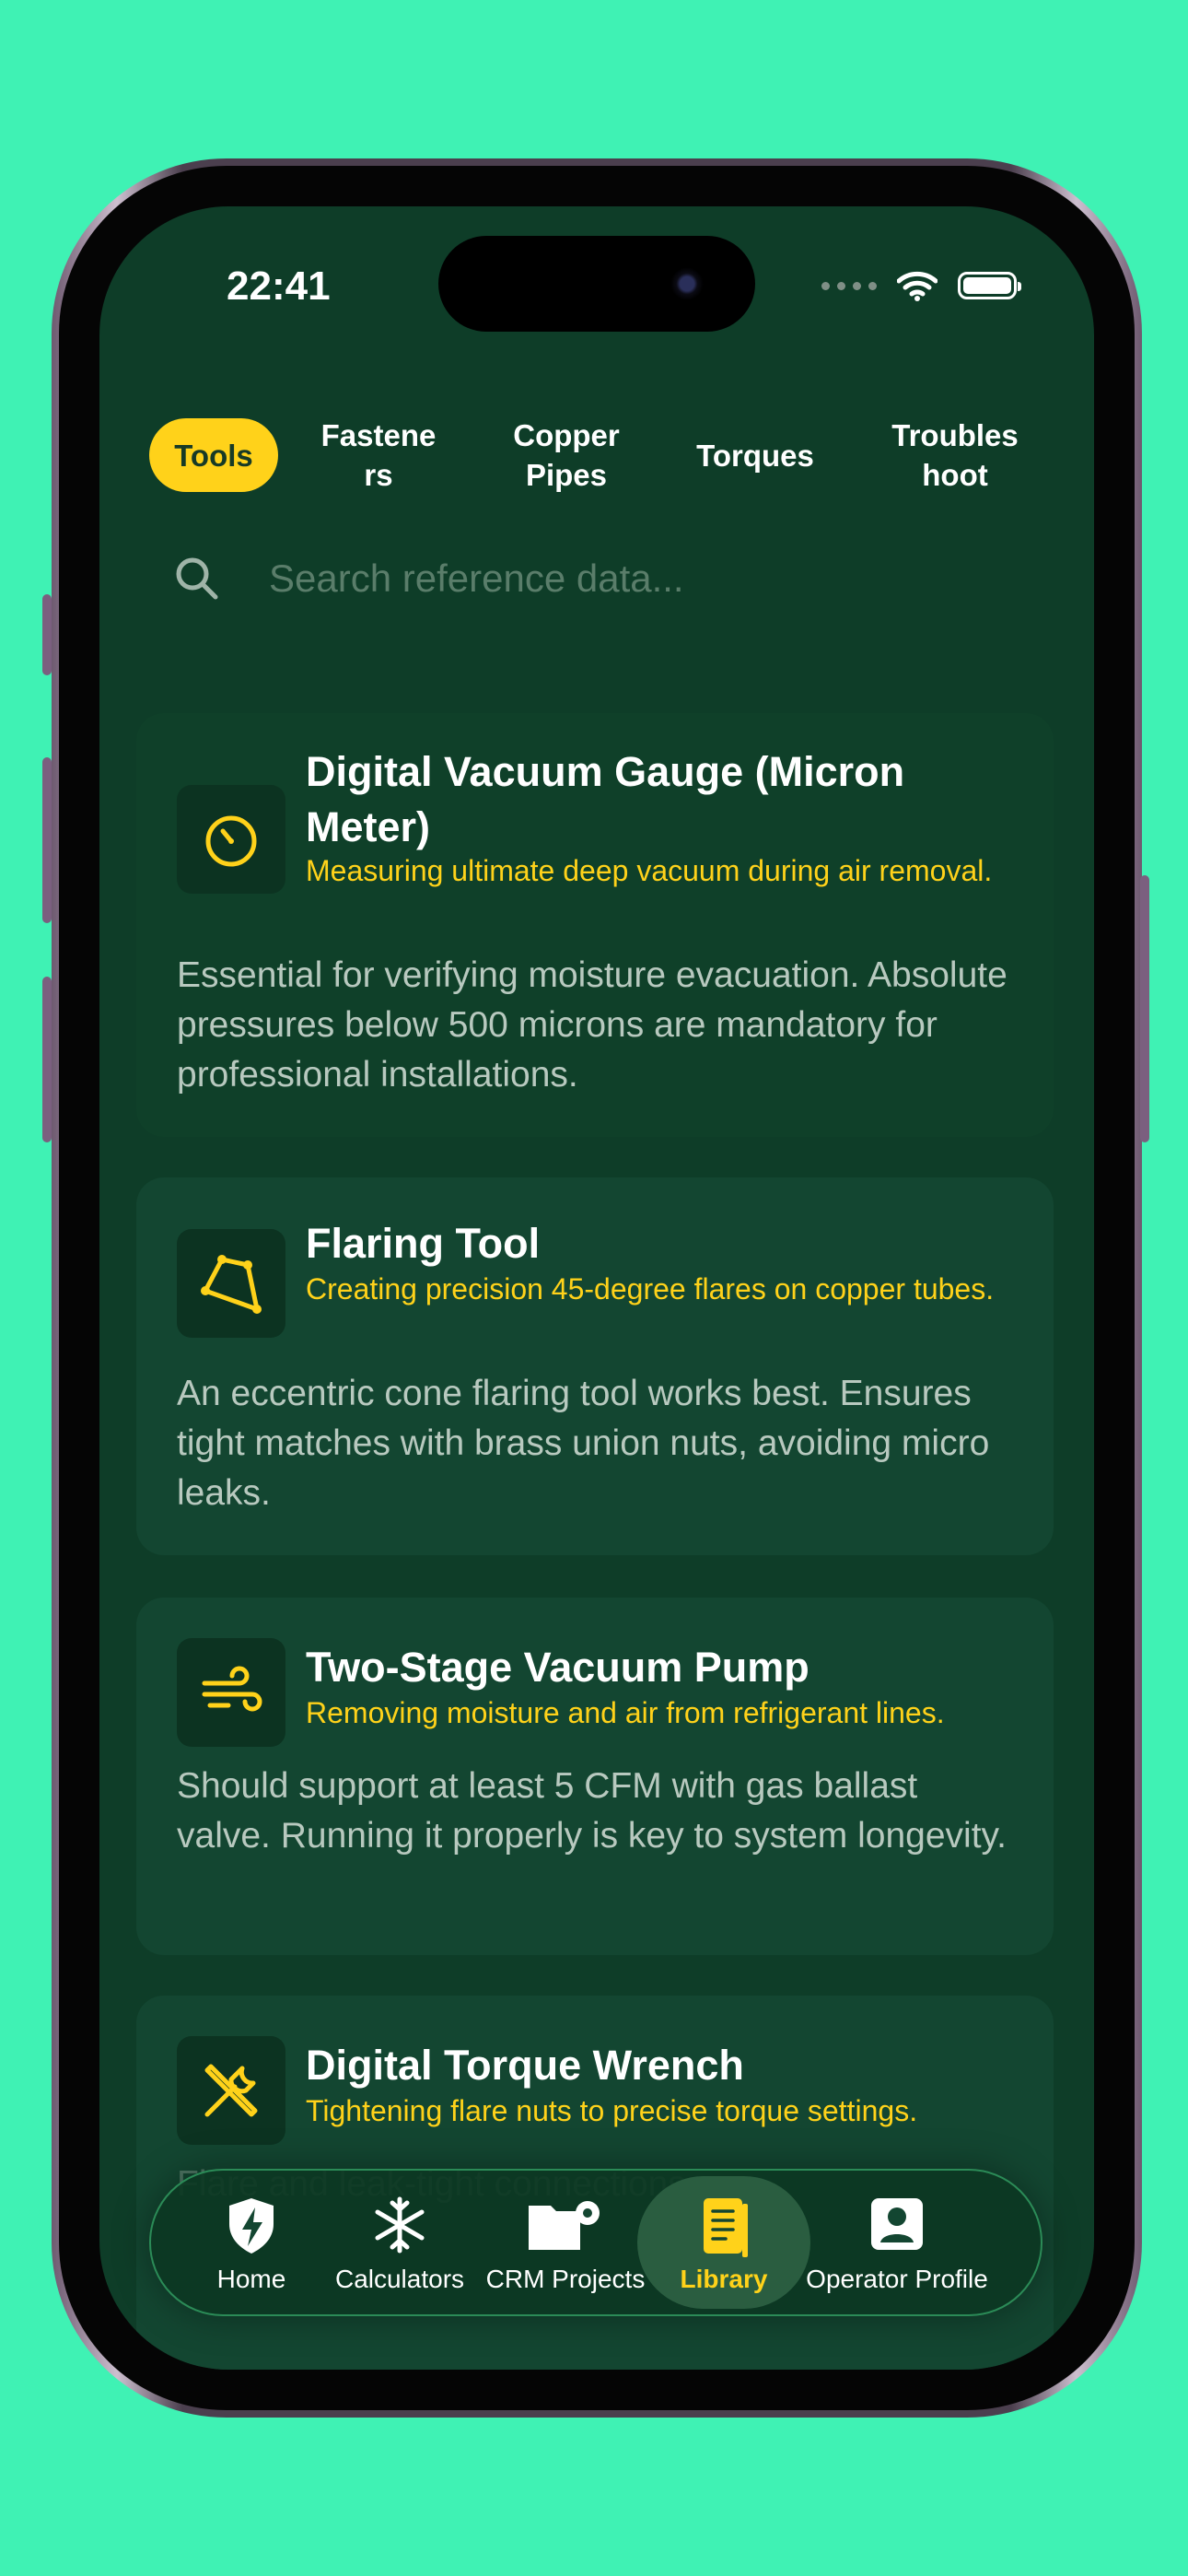  Describe the element at coordinates (849, 285) in the screenshot. I see `signal-dots-icon` at that location.